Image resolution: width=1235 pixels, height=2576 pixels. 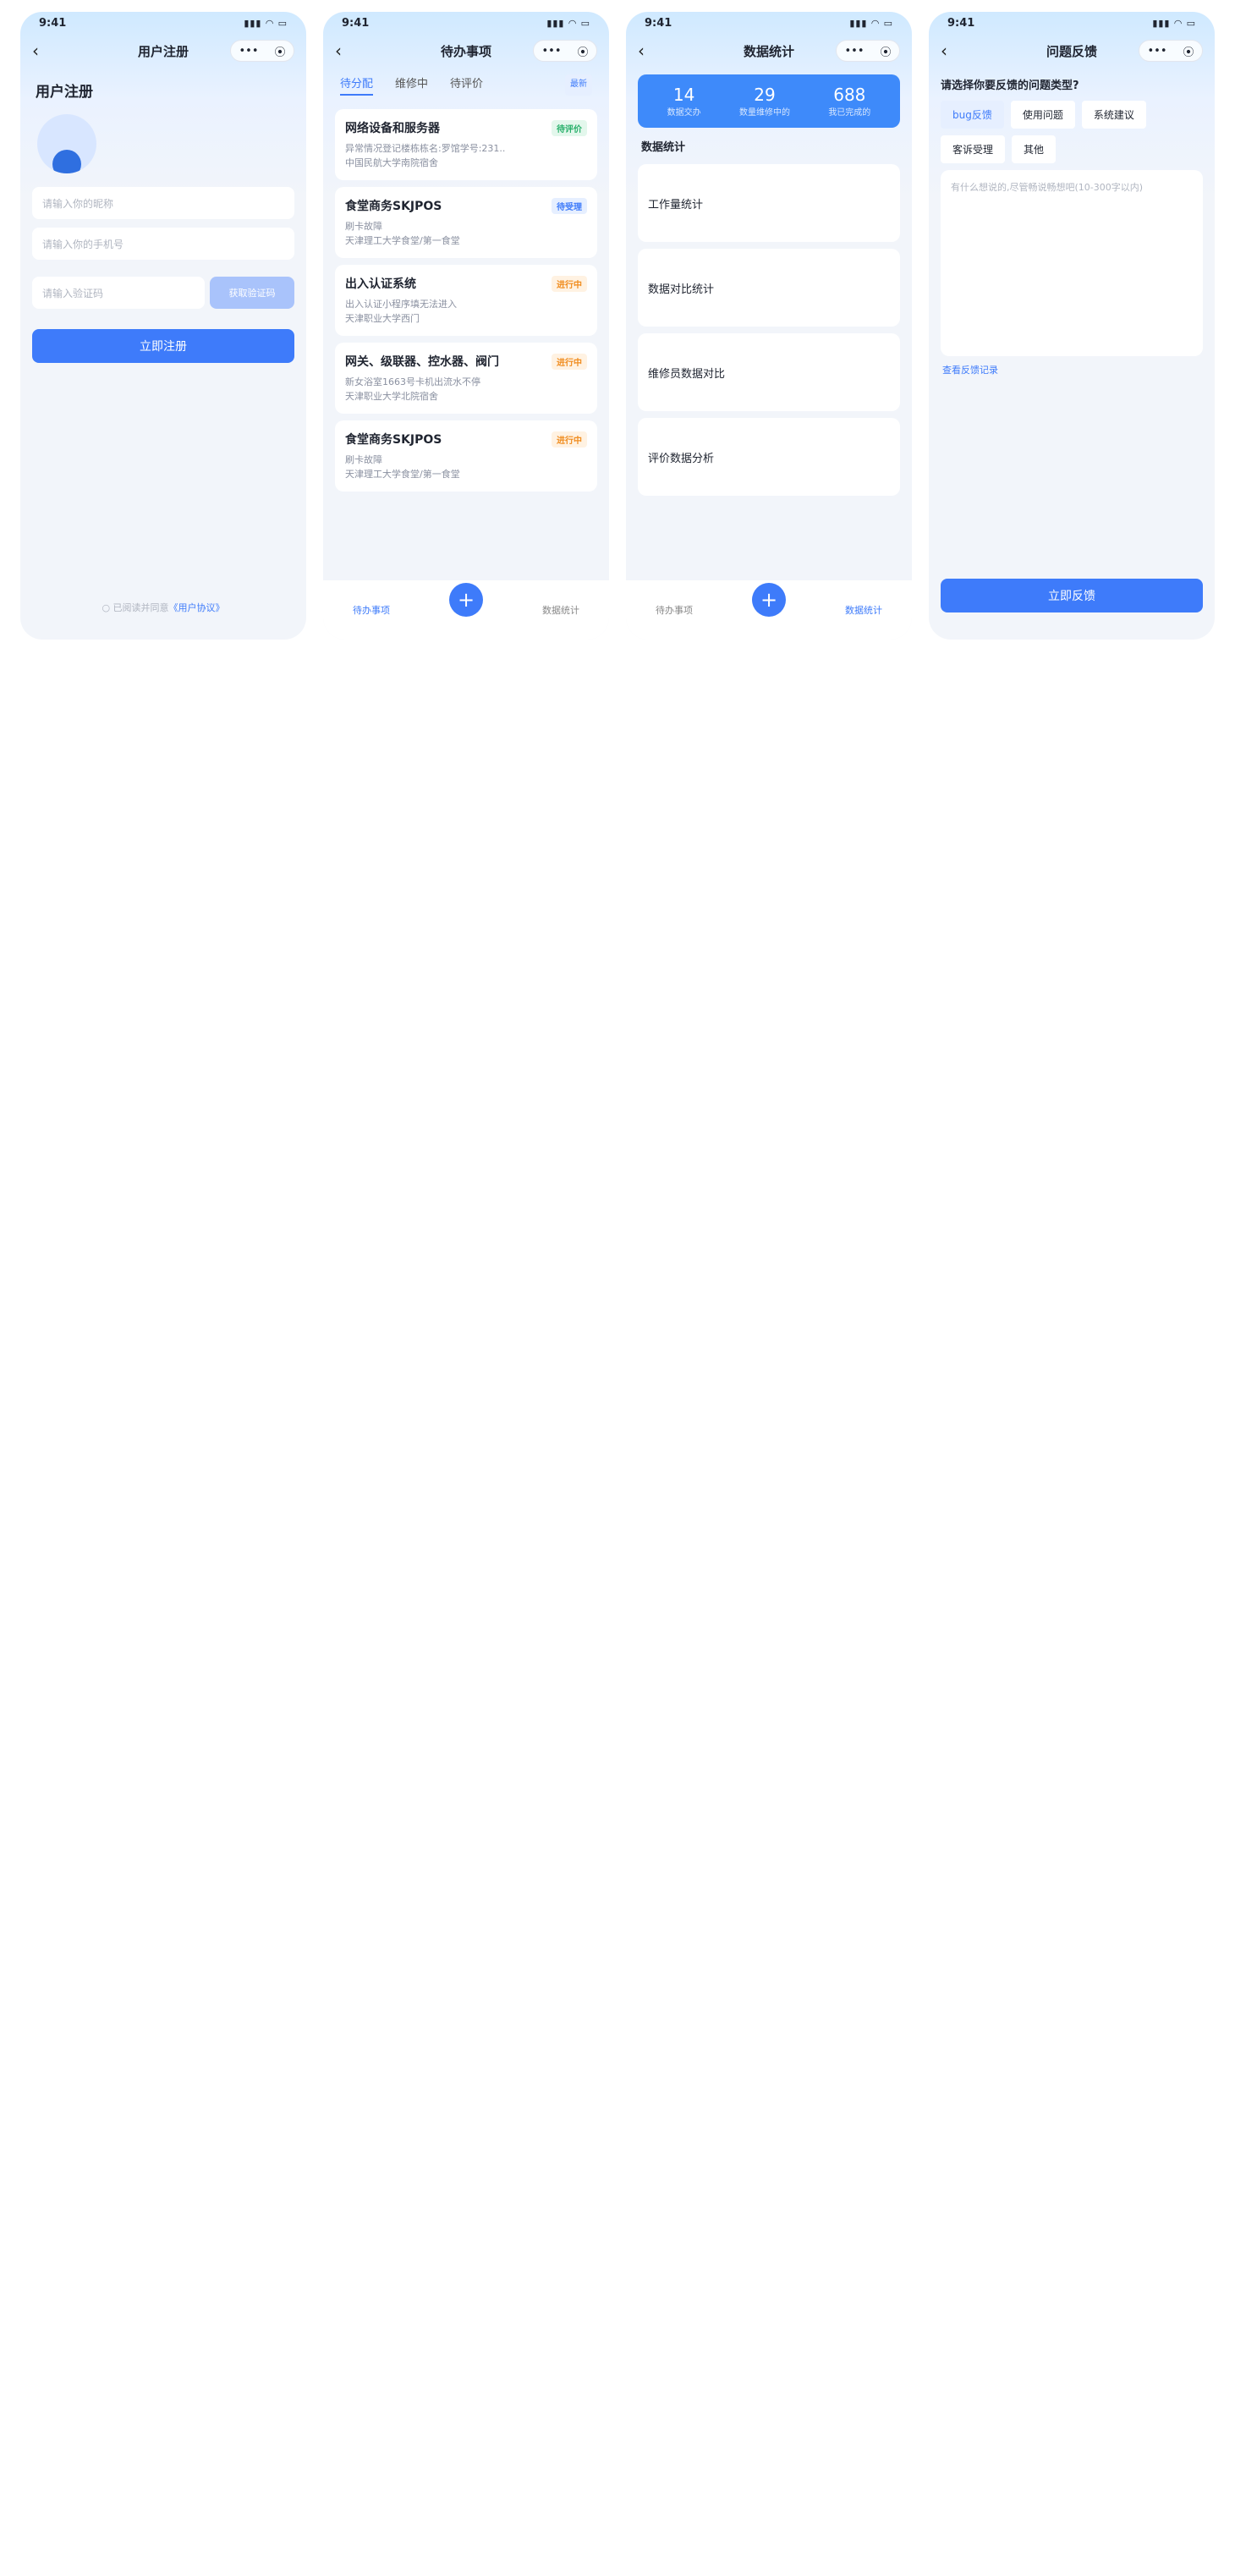 I want to click on avatar-upload, so click(x=66, y=143).